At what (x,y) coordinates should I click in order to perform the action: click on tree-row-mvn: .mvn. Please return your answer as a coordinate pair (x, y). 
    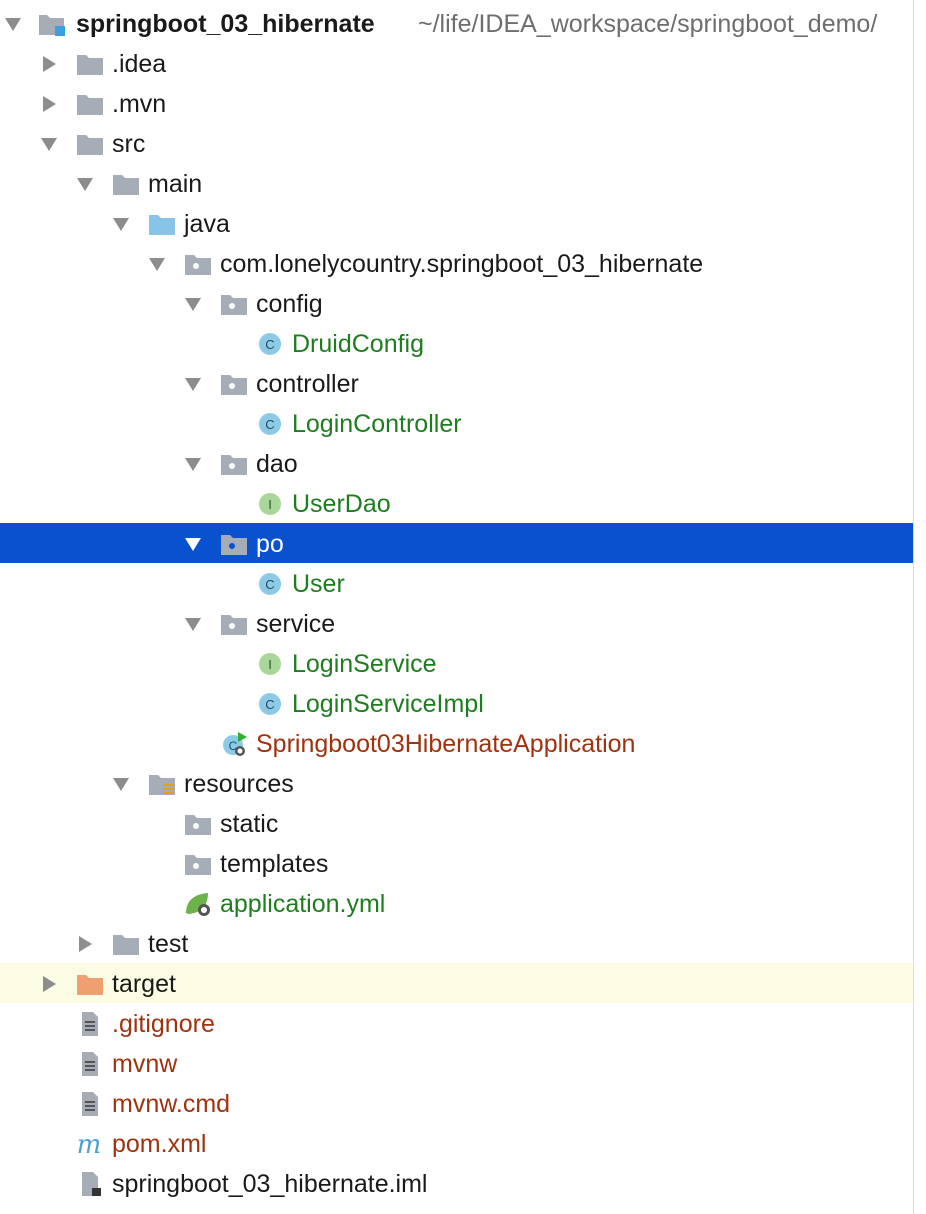
    Looking at the image, I should click on (456, 103).